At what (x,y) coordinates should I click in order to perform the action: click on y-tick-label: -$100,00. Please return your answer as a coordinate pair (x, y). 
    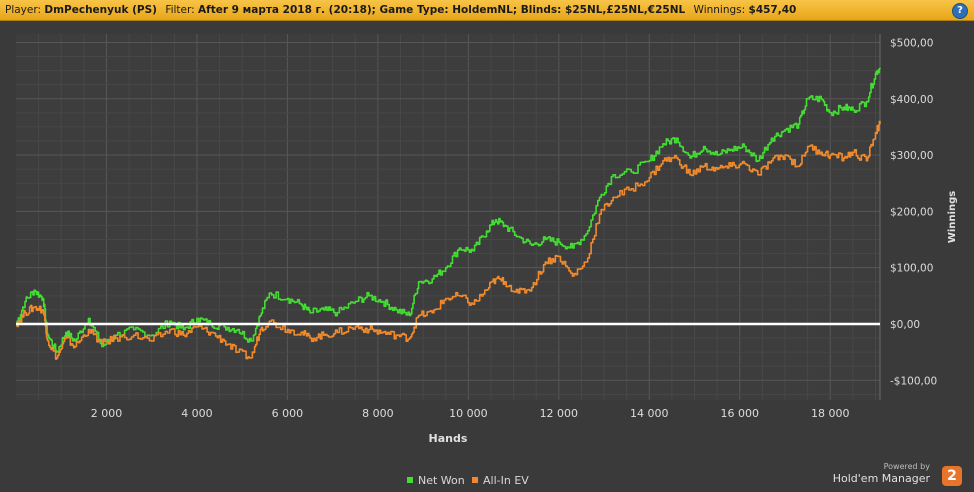
    Looking at the image, I should click on (913, 381).